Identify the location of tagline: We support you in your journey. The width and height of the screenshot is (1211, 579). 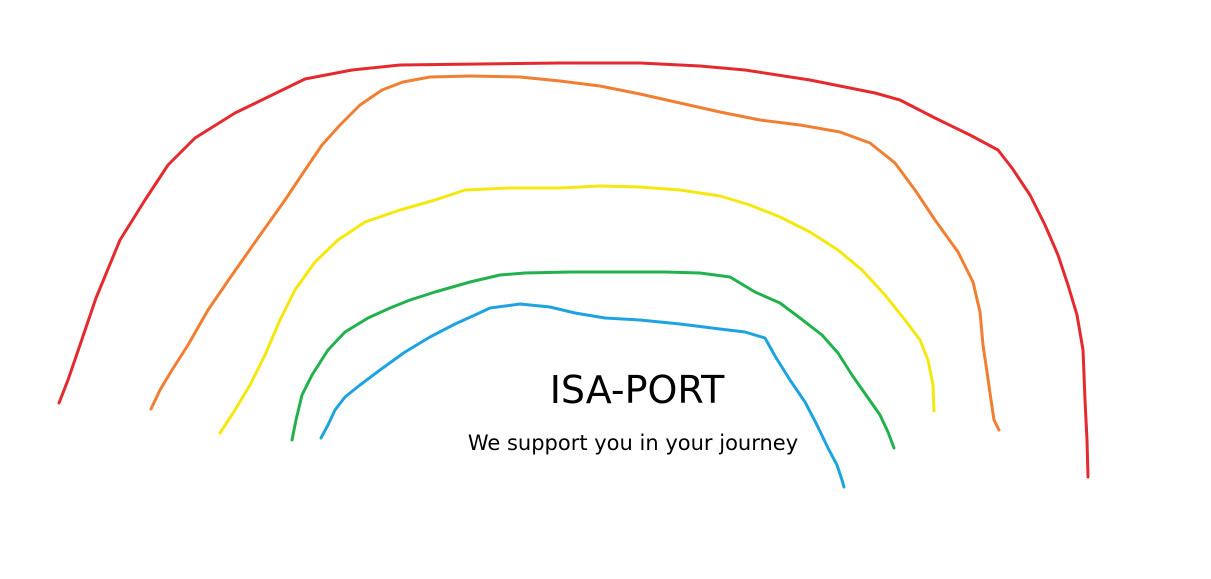
(633, 443).